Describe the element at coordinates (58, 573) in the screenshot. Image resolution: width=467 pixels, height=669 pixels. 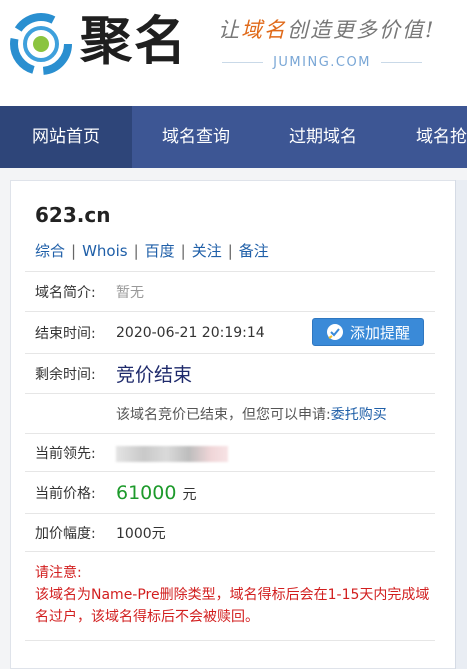
I see `warning-title: 请注意:` at that location.